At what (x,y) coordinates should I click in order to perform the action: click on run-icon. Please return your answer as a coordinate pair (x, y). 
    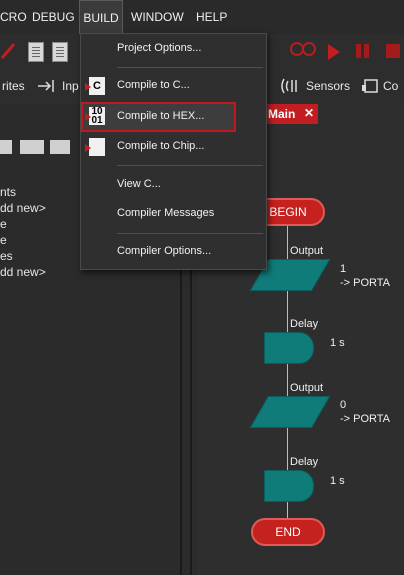
    Looking at the image, I should click on (334, 52).